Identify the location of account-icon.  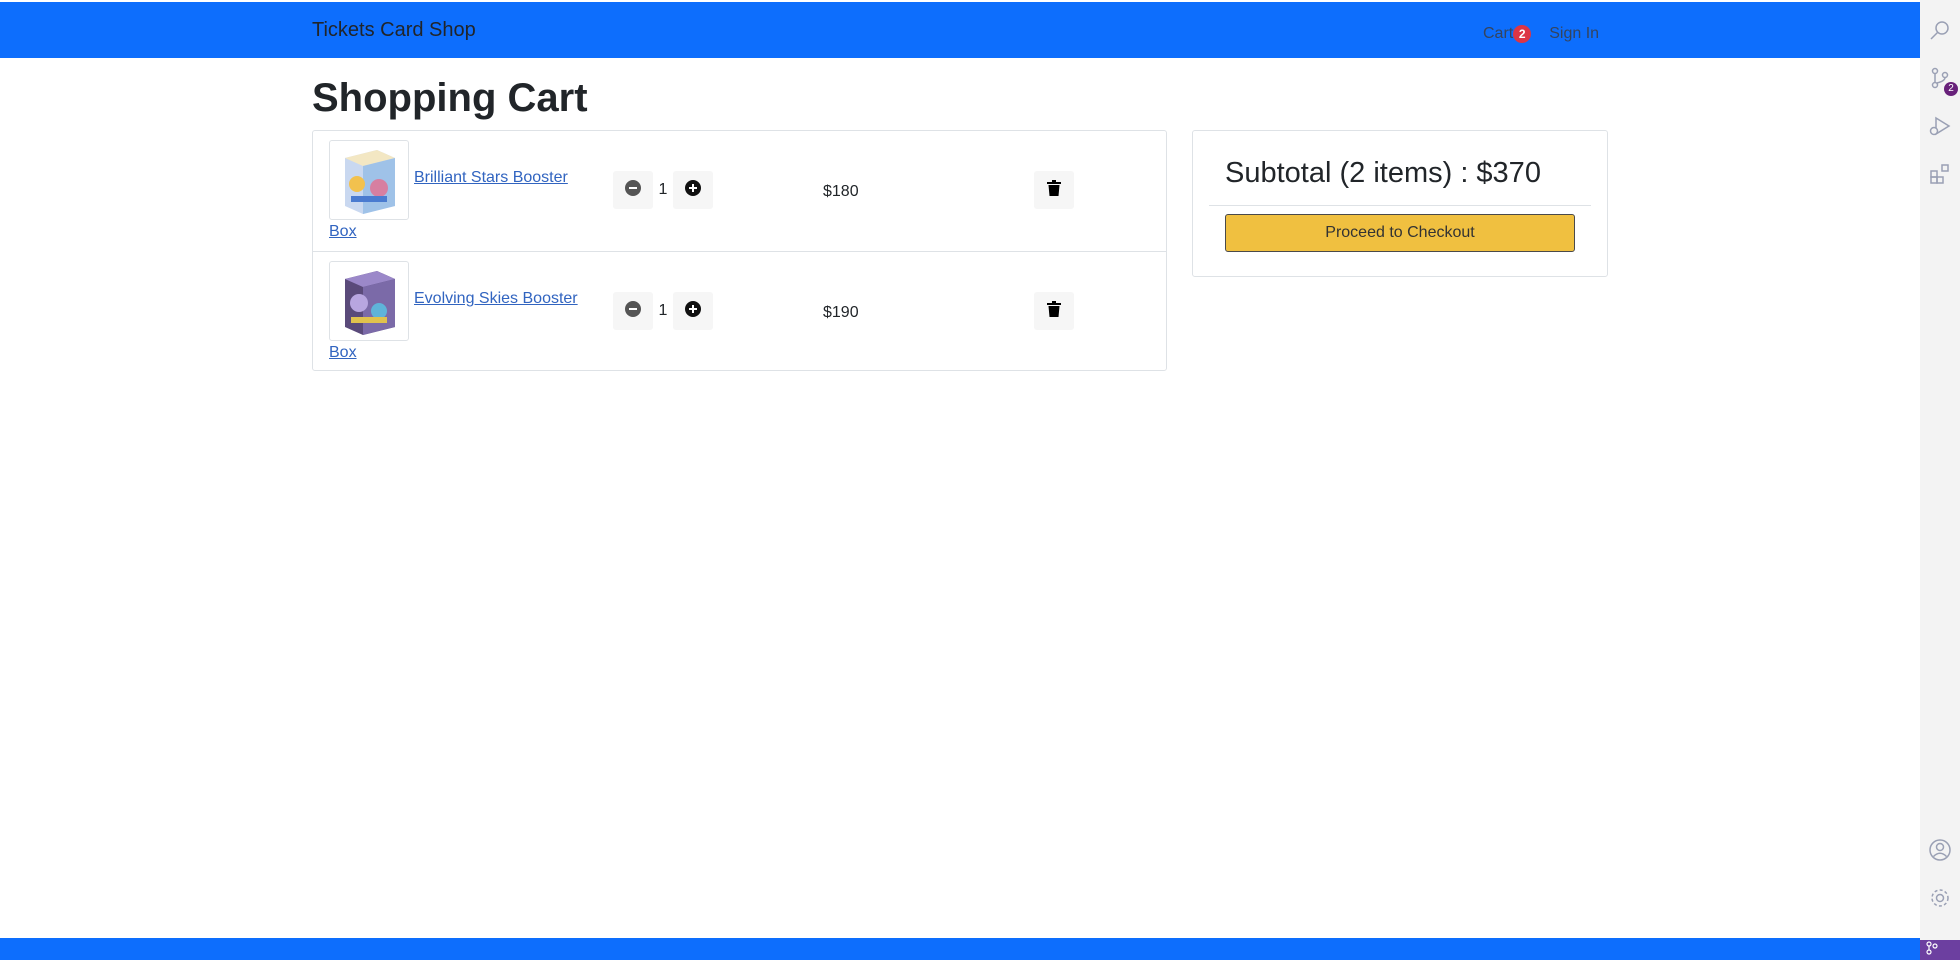
(1940, 850).